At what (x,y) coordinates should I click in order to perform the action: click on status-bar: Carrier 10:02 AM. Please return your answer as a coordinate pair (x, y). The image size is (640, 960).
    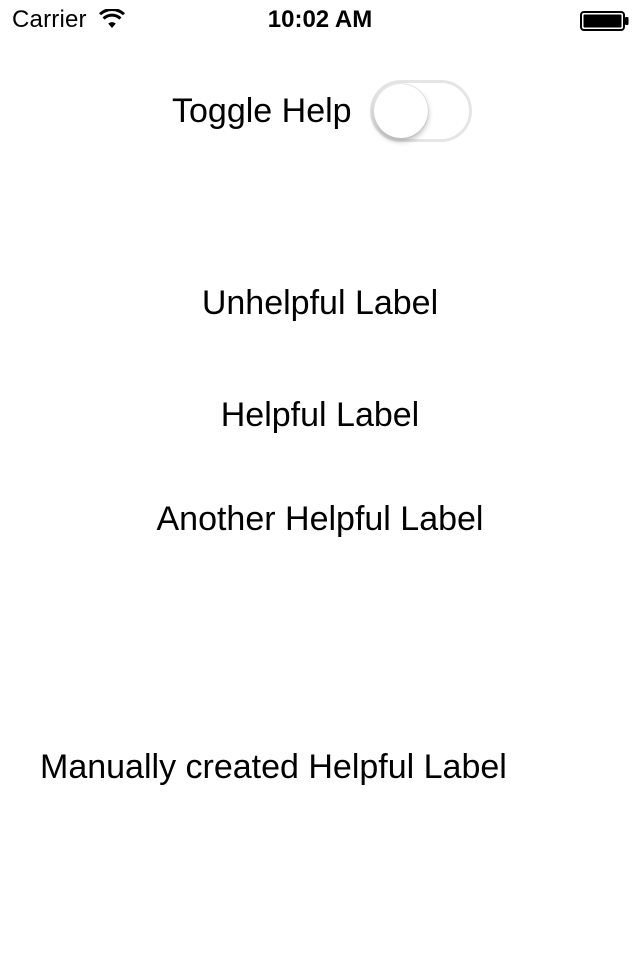
    Looking at the image, I should click on (320, 20).